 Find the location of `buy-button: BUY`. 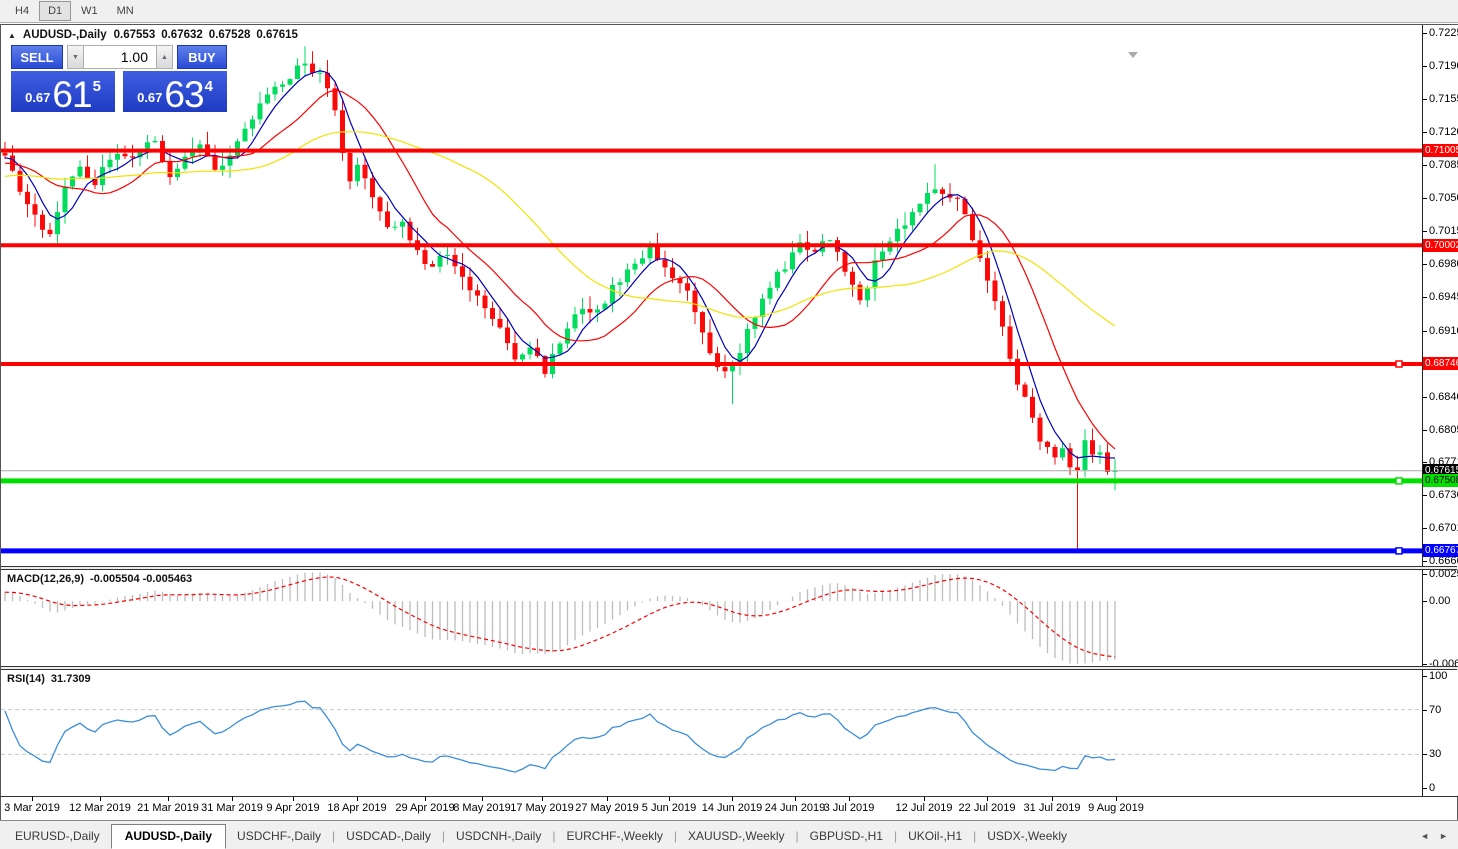

buy-button: BUY is located at coordinates (202, 57).